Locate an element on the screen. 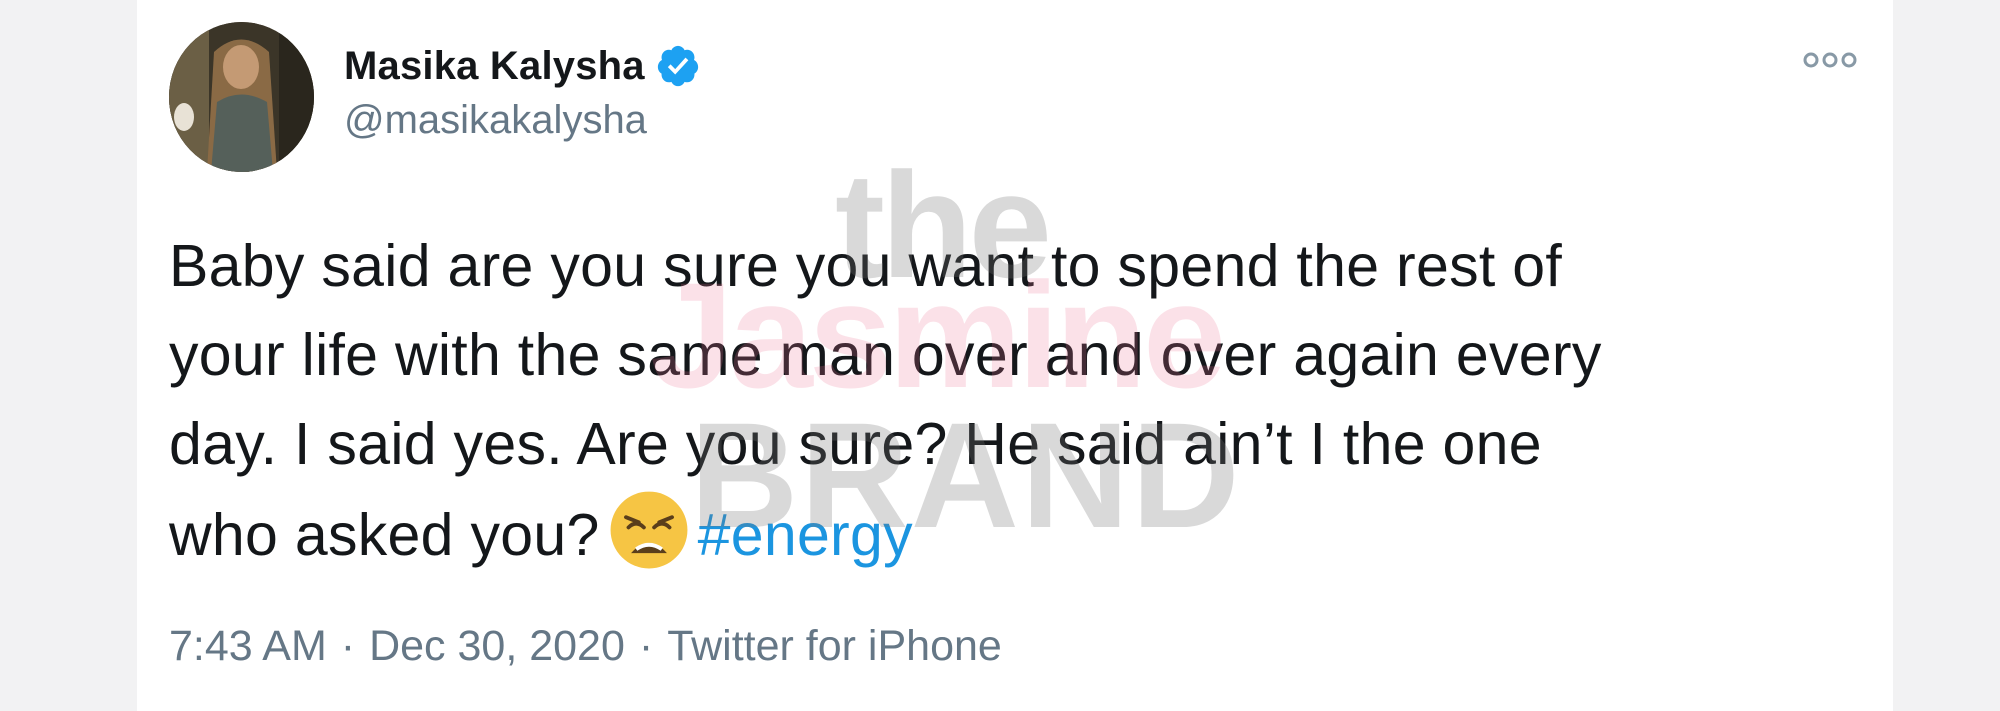 The height and width of the screenshot is (711, 2000). tweet-metadata: 7:43 AM · Dec 30, 2020 · Twitter for iPhone is located at coordinates (585, 646).